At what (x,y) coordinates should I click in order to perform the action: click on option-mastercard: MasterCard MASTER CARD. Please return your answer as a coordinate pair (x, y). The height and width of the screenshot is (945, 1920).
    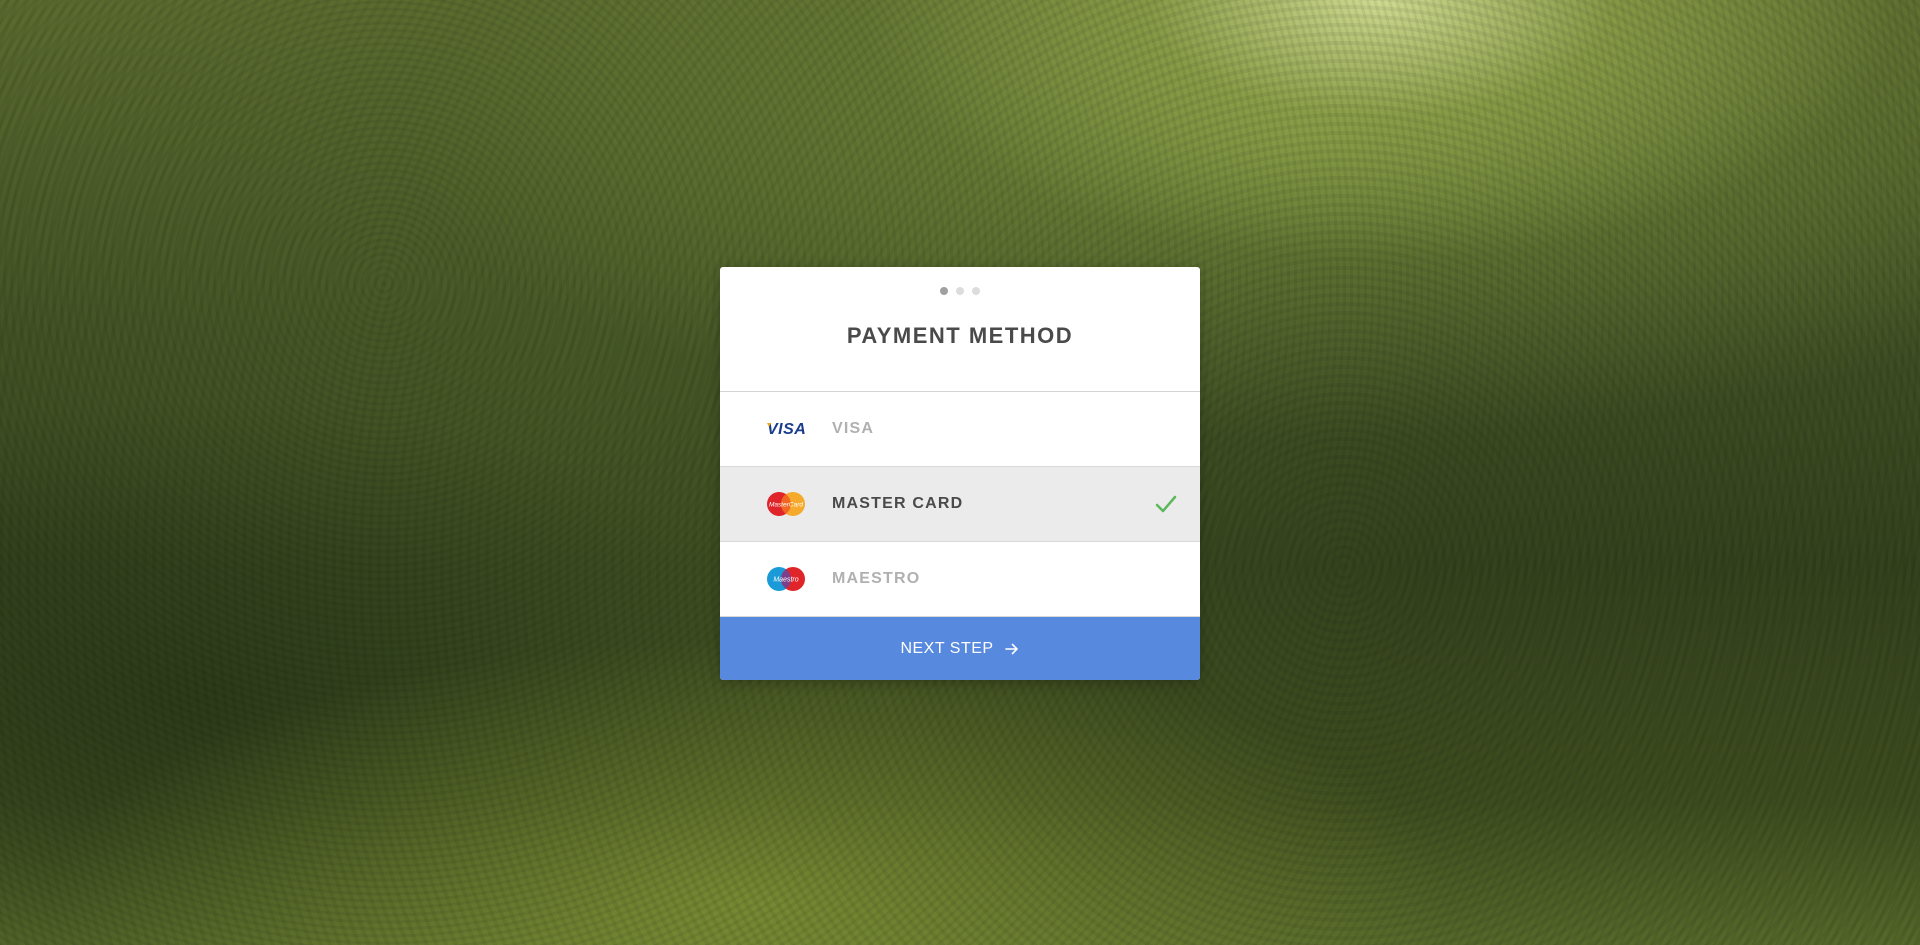
    Looking at the image, I should click on (960, 504).